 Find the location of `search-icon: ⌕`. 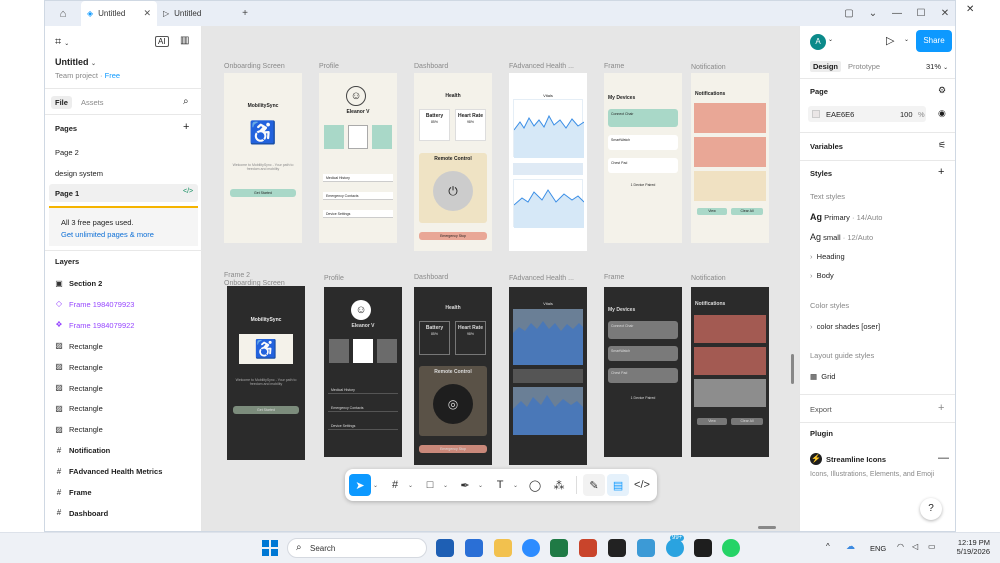

search-icon: ⌕ is located at coordinates (186, 101).